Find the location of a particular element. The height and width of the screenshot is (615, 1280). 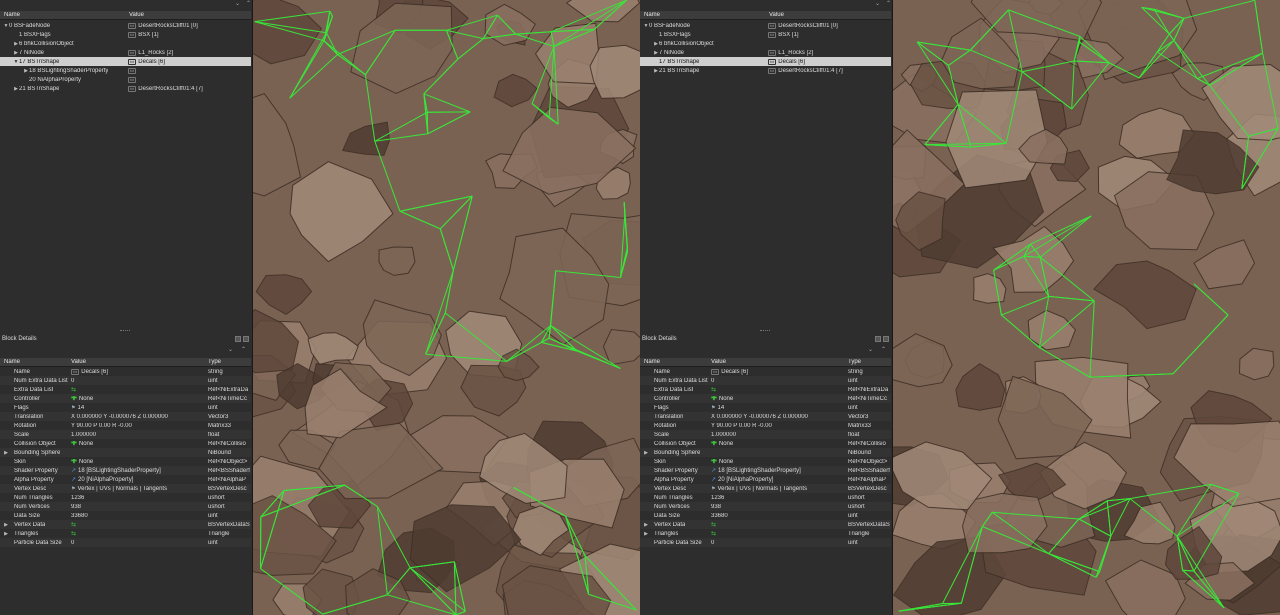

flags-icon: ⚑ is located at coordinates (713, 407).